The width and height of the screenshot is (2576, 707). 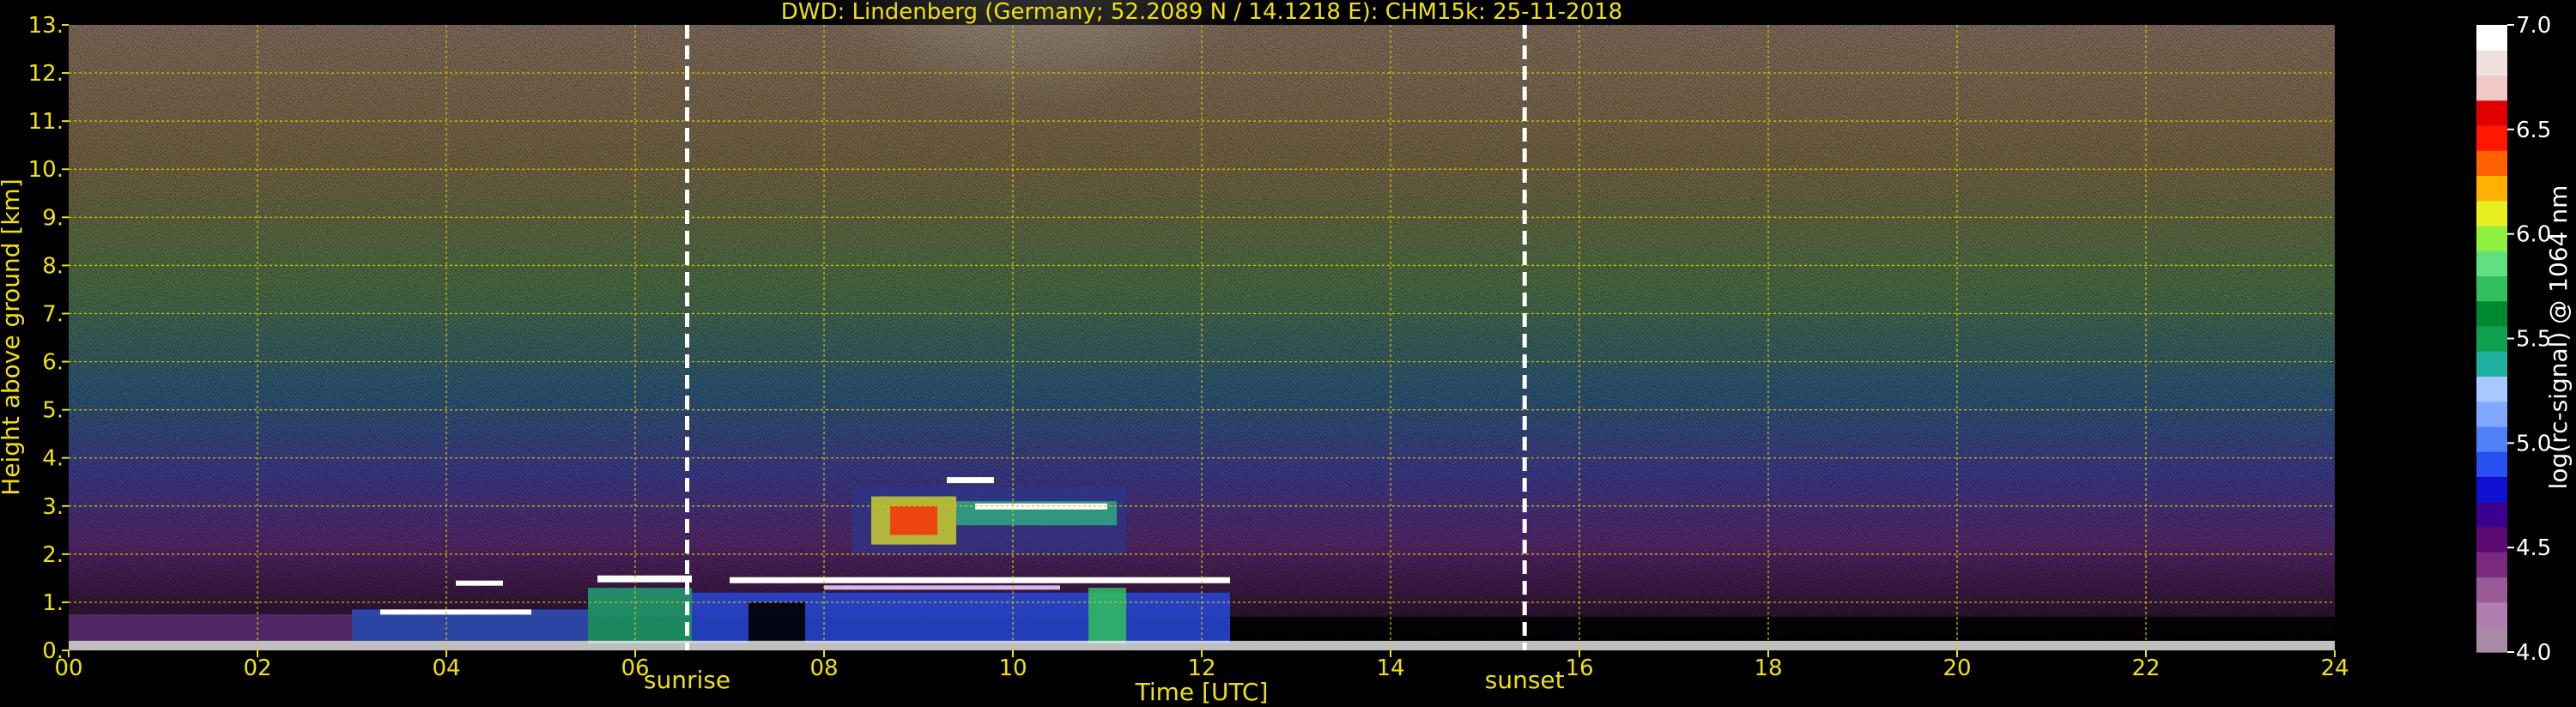 I want to click on y-tick-label: 3., so click(x=53, y=507).